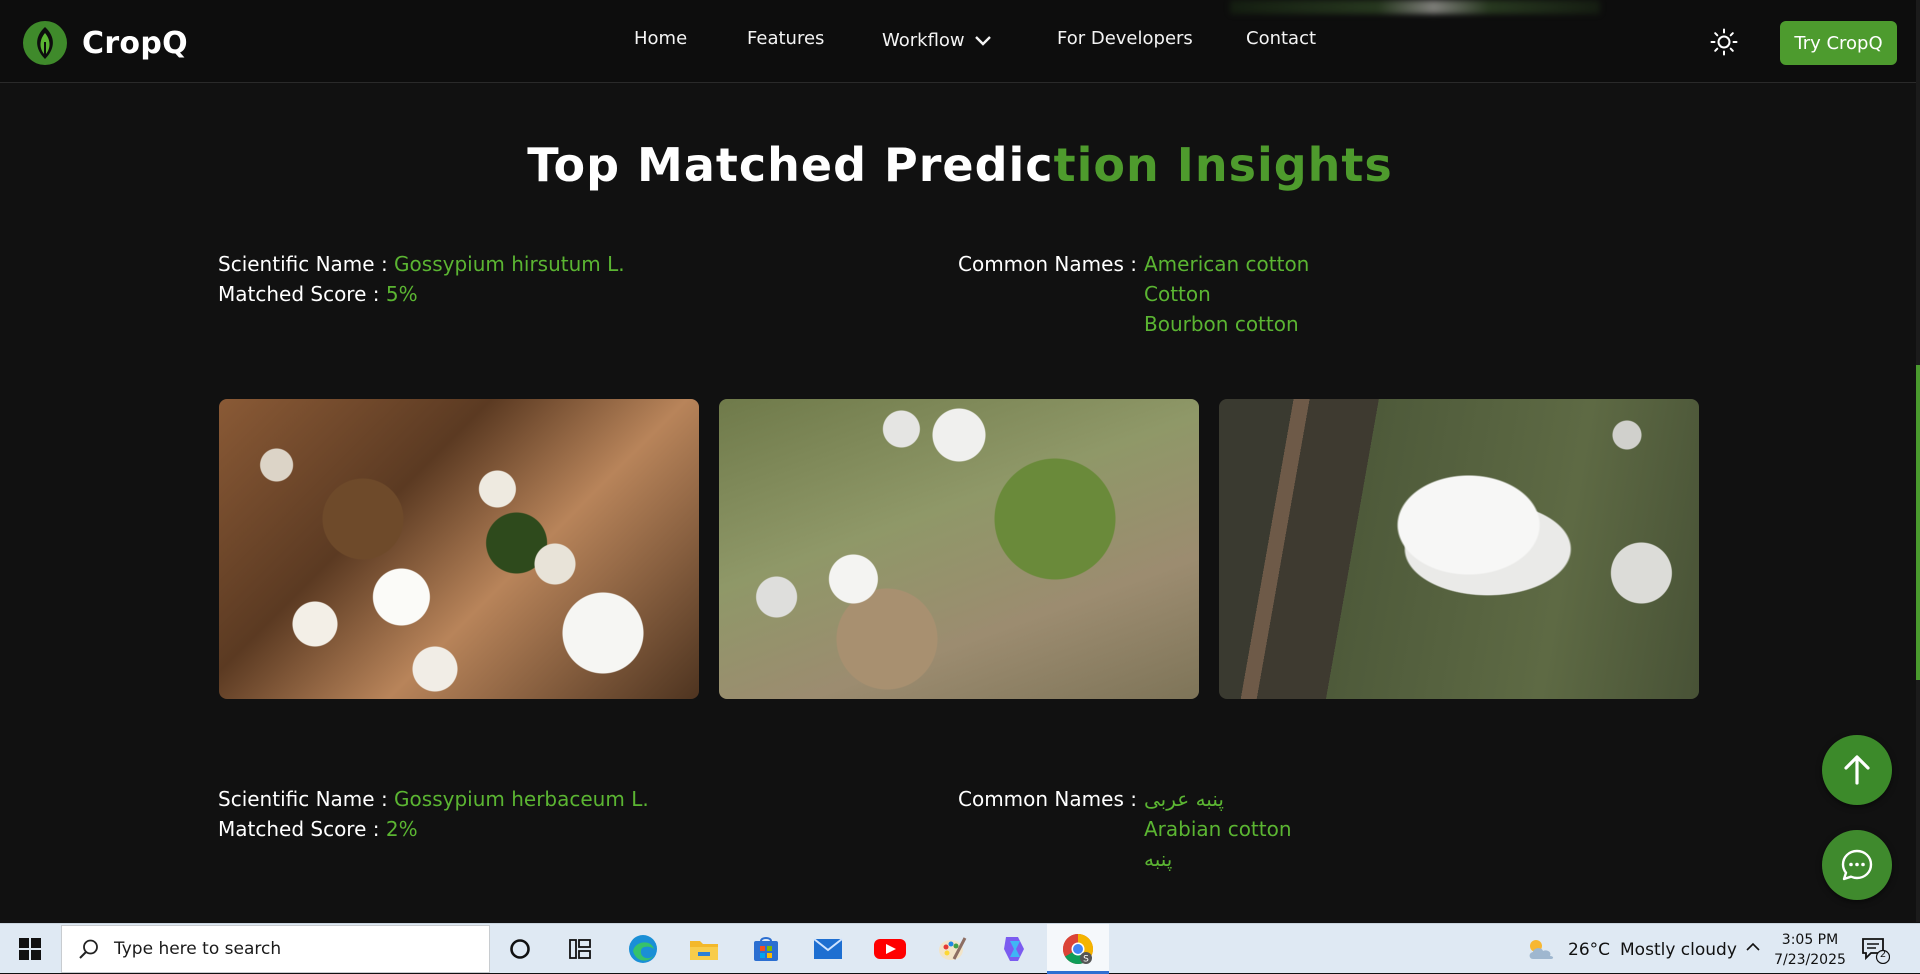 Image resolution: width=1920 pixels, height=974 pixels. Describe the element at coordinates (828, 949) in the screenshot. I see `mail-icon` at that location.